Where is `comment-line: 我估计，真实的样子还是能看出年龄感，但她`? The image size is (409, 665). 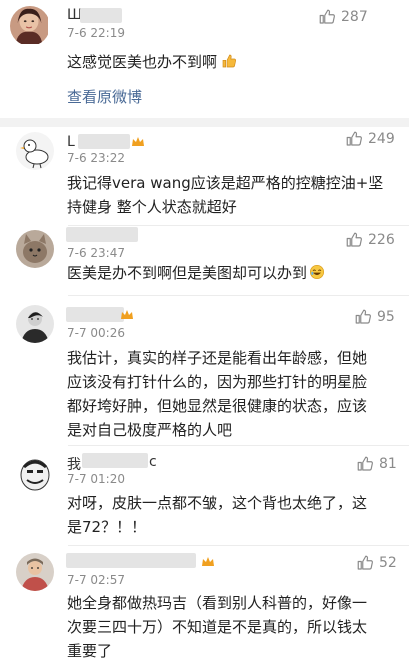 comment-line: 我估计，真实的样子还是能看出年龄感，但她 is located at coordinates (217, 358).